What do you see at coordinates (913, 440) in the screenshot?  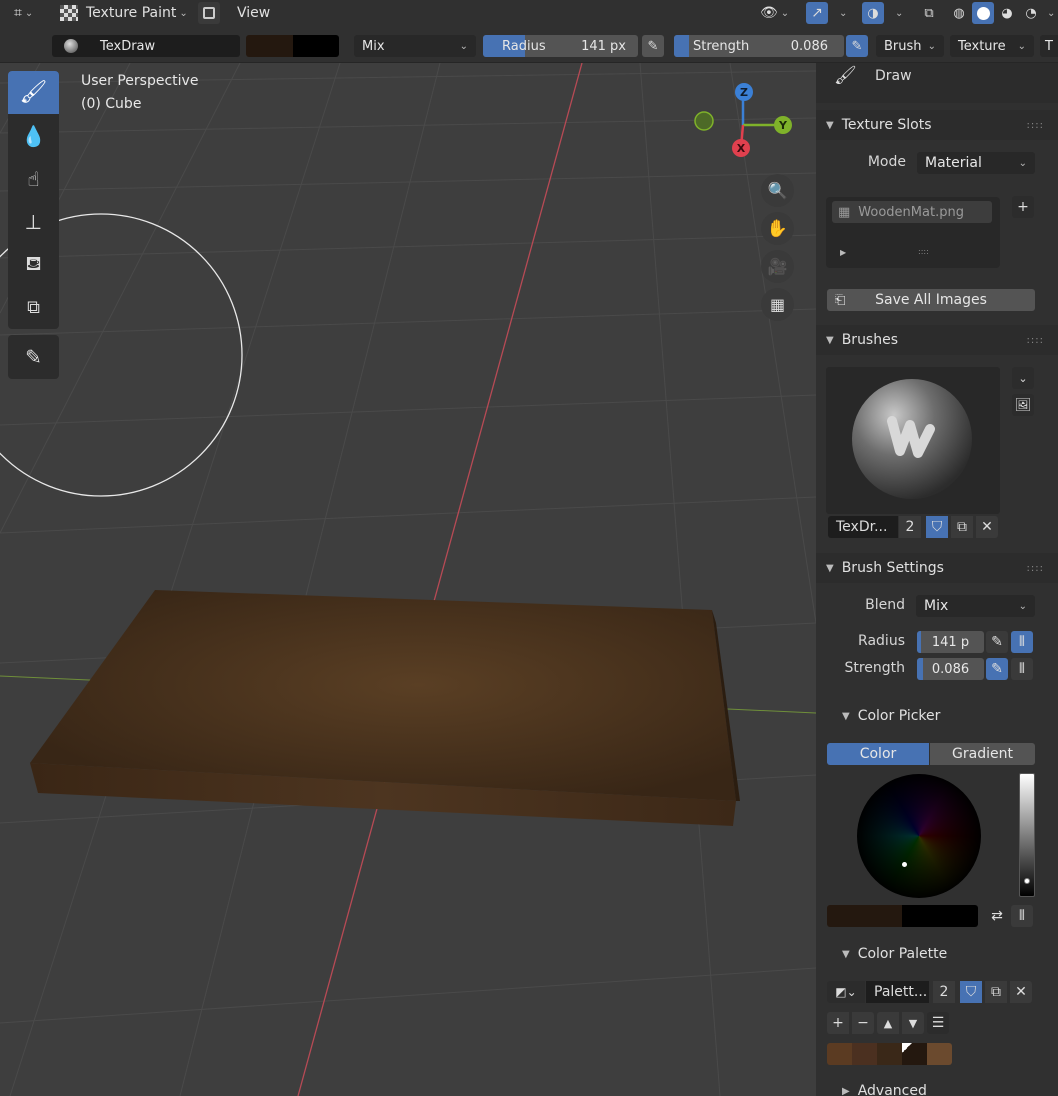 I see `brush-preview` at bounding box center [913, 440].